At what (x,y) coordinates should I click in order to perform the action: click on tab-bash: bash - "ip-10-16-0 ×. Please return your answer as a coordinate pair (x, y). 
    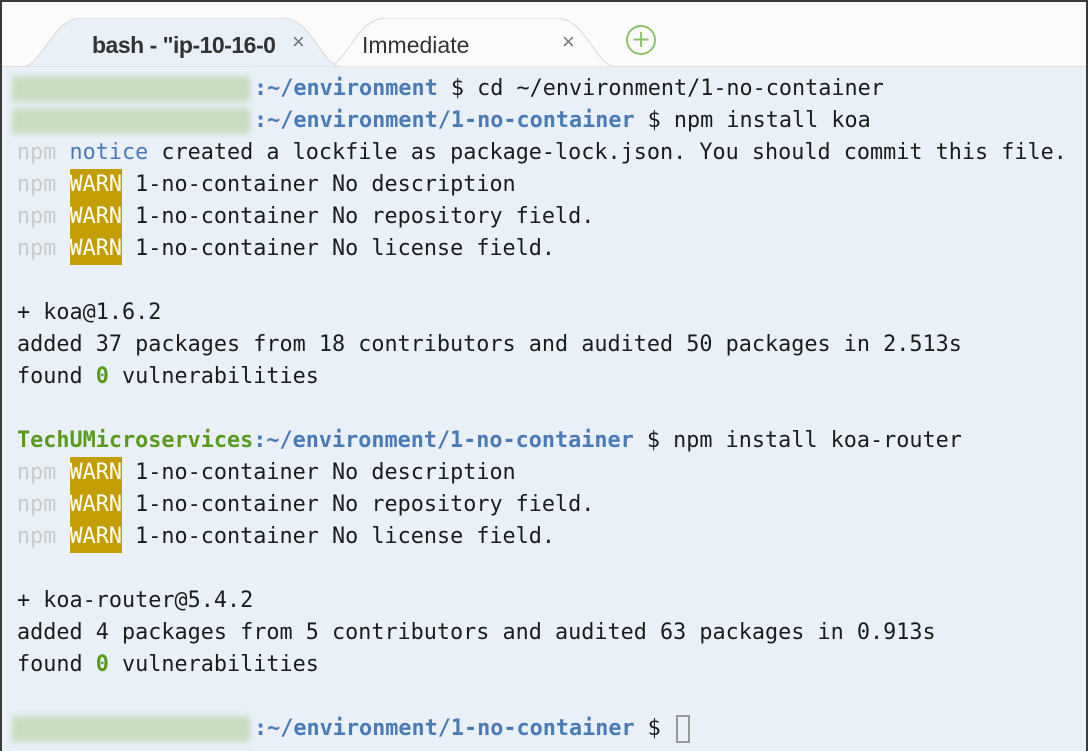
    Looking at the image, I should click on (182, 42).